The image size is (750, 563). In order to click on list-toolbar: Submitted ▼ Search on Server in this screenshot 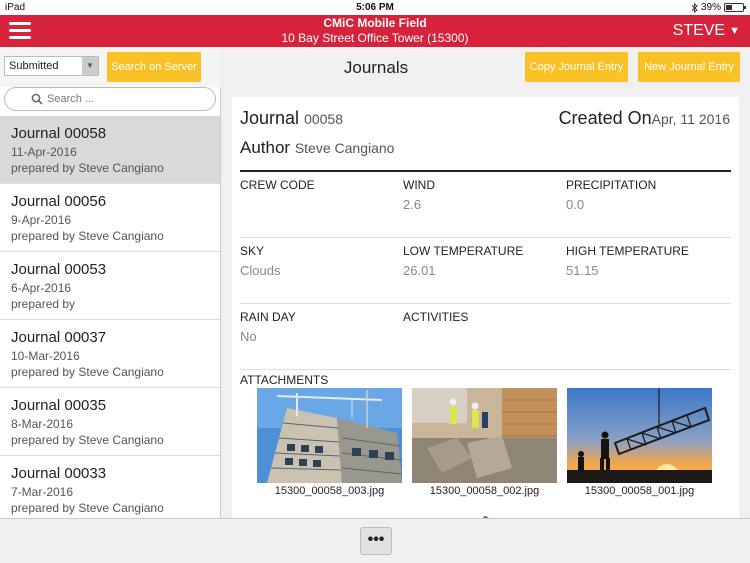, I will do `click(110, 67)`.